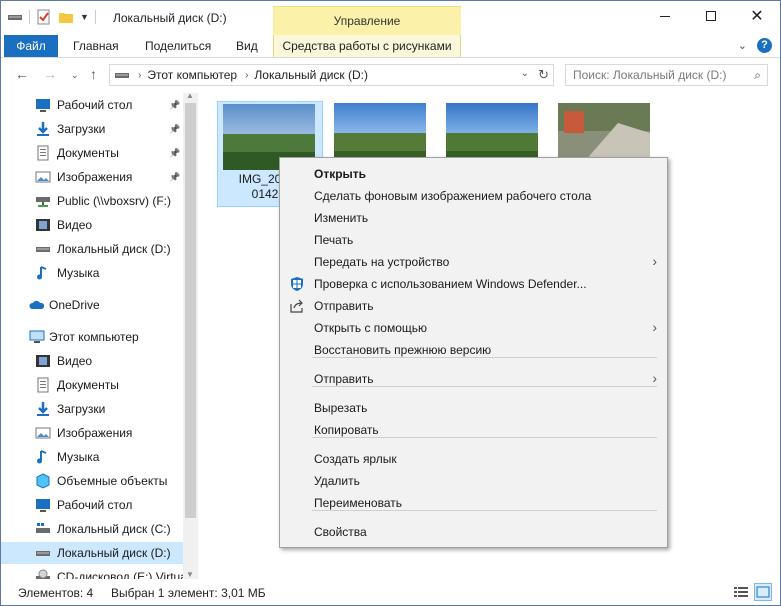 The width and height of the screenshot is (781, 606). What do you see at coordinates (178, 46) in the screenshot?
I see `tab-share: Поделиться` at bounding box center [178, 46].